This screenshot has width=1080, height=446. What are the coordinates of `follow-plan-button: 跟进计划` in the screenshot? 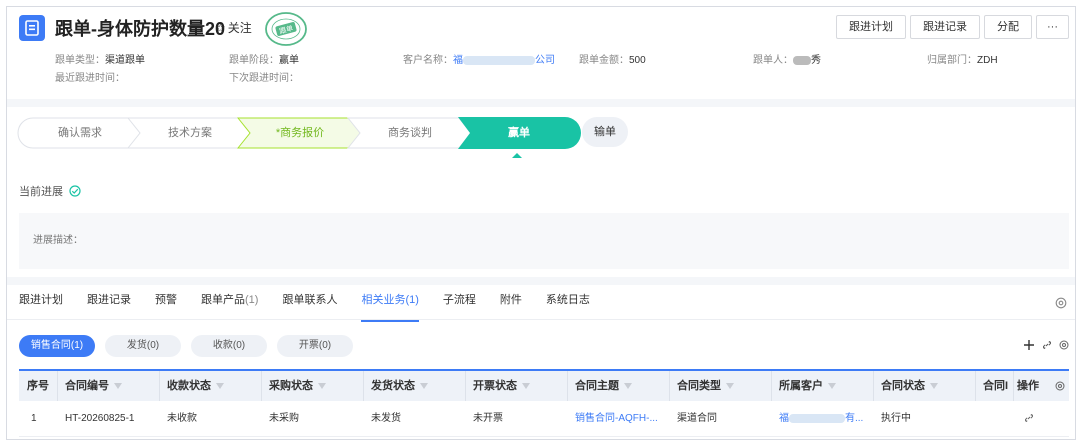 It's located at (871, 27).